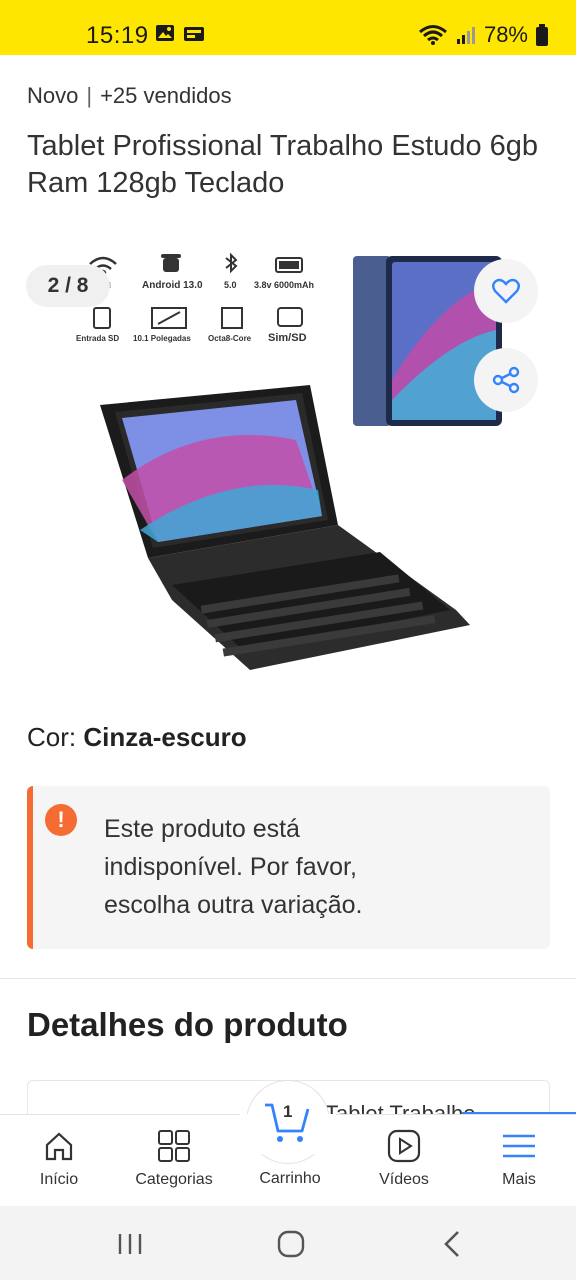 The width and height of the screenshot is (576, 1280). I want to click on nav-inicio-label: Início, so click(59, 1179).